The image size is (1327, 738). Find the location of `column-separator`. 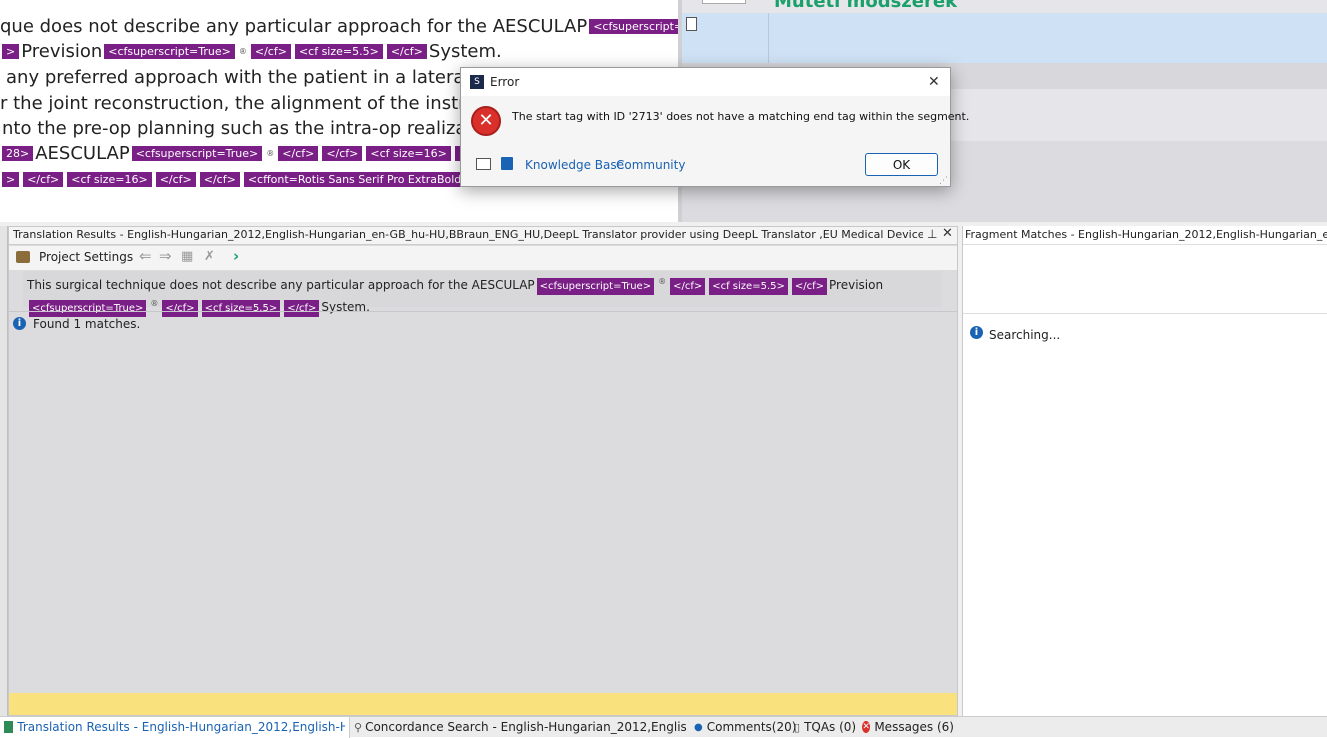

column-separator is located at coordinates (768, 38).